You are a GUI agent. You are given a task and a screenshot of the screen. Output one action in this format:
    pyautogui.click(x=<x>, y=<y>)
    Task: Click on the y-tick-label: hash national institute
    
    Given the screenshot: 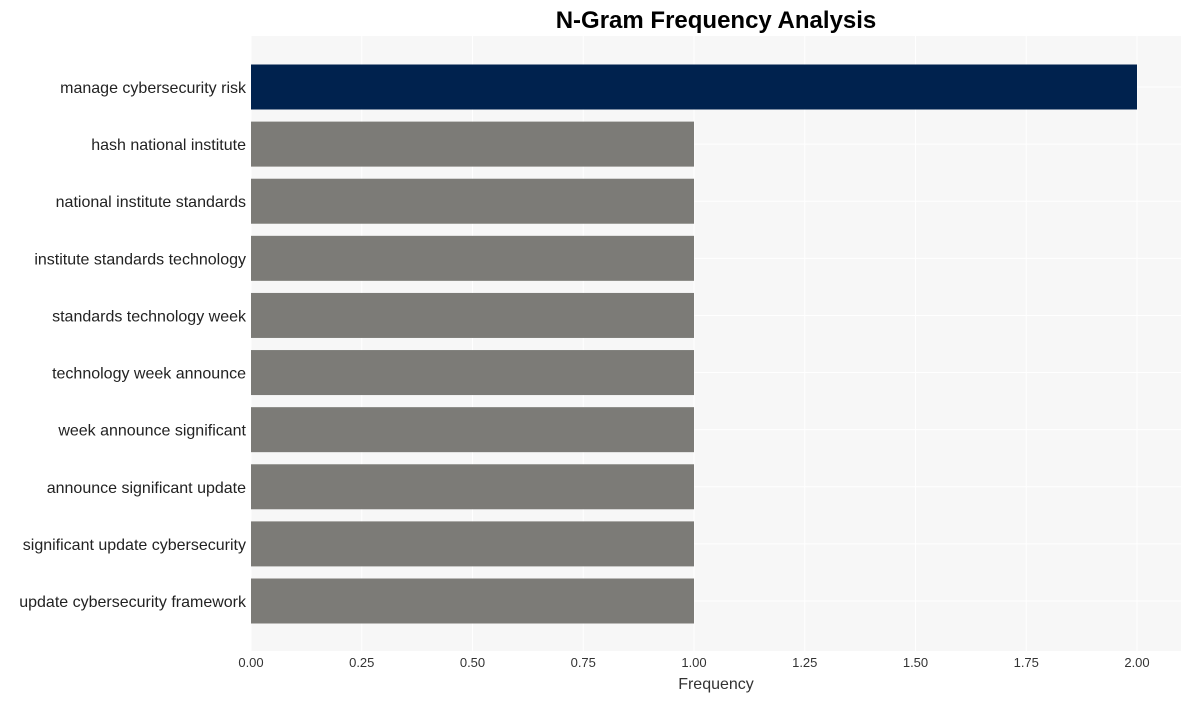 What is the action you would take?
    pyautogui.click(x=168, y=145)
    